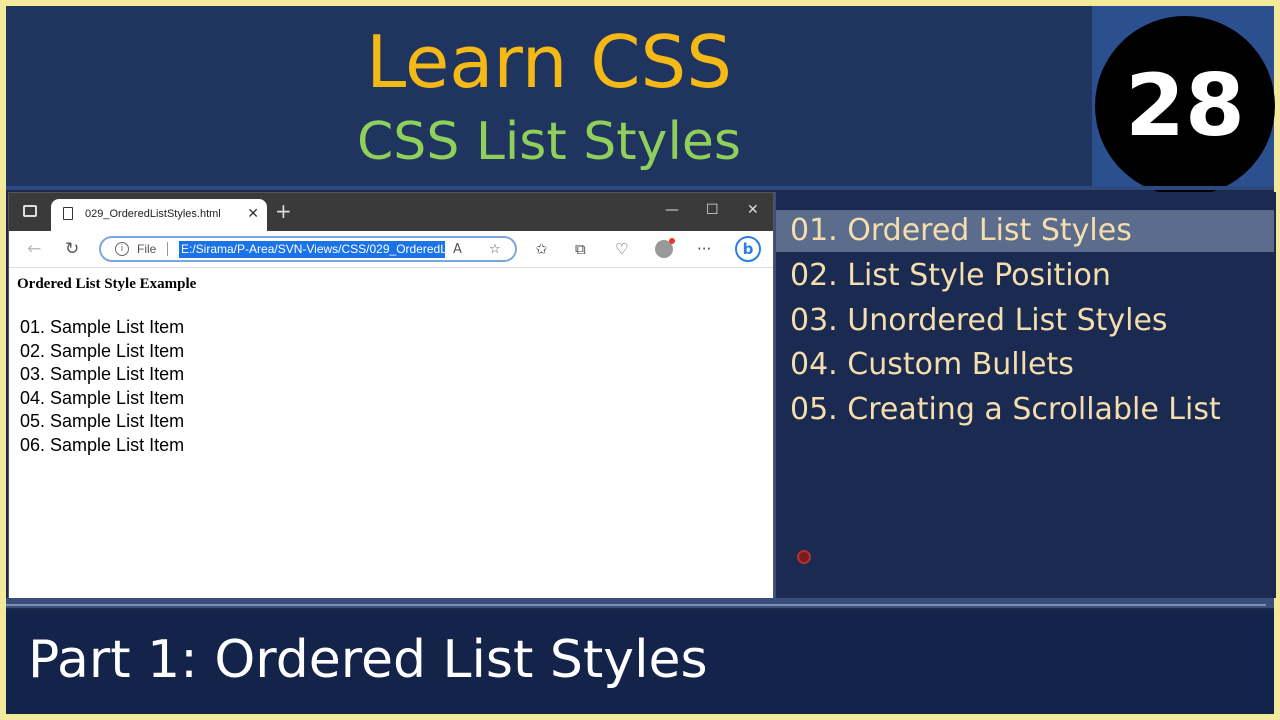  I want to click on list-item: 01. Sample List Item, so click(102, 327).